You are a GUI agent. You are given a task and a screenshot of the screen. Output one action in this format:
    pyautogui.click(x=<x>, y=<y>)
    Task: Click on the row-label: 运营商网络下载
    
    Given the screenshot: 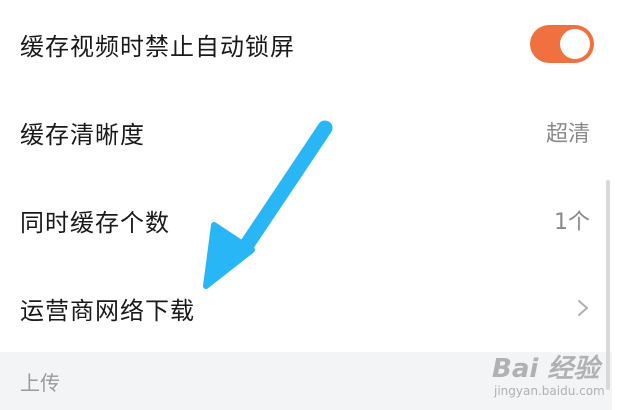 What is the action you would take?
    pyautogui.click(x=107, y=310)
    